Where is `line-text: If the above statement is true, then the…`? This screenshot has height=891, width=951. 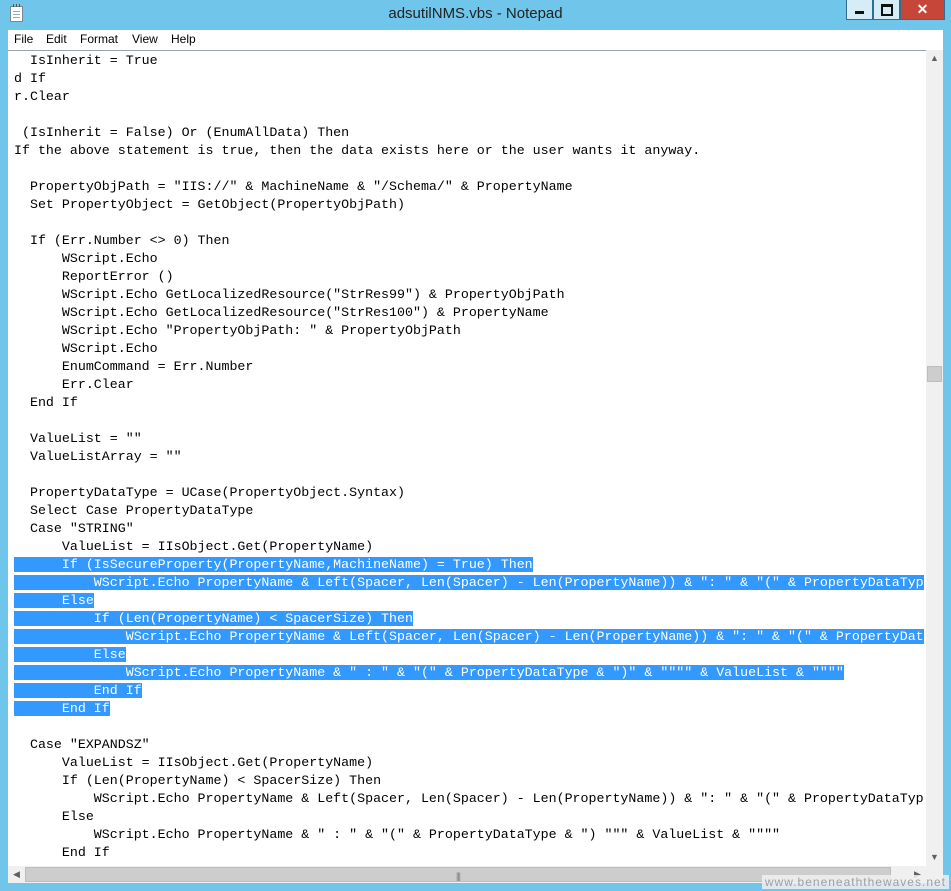 line-text: If the above statement is true, then the… is located at coordinates (357, 150).